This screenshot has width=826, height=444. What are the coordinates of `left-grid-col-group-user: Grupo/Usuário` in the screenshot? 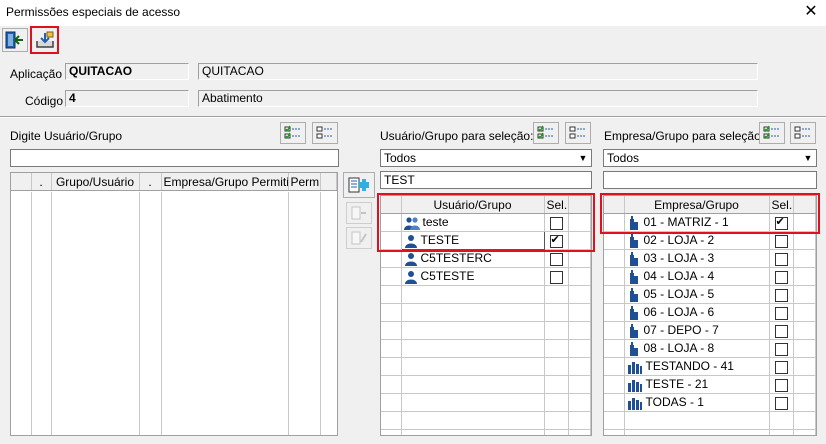 It's located at (95, 182).